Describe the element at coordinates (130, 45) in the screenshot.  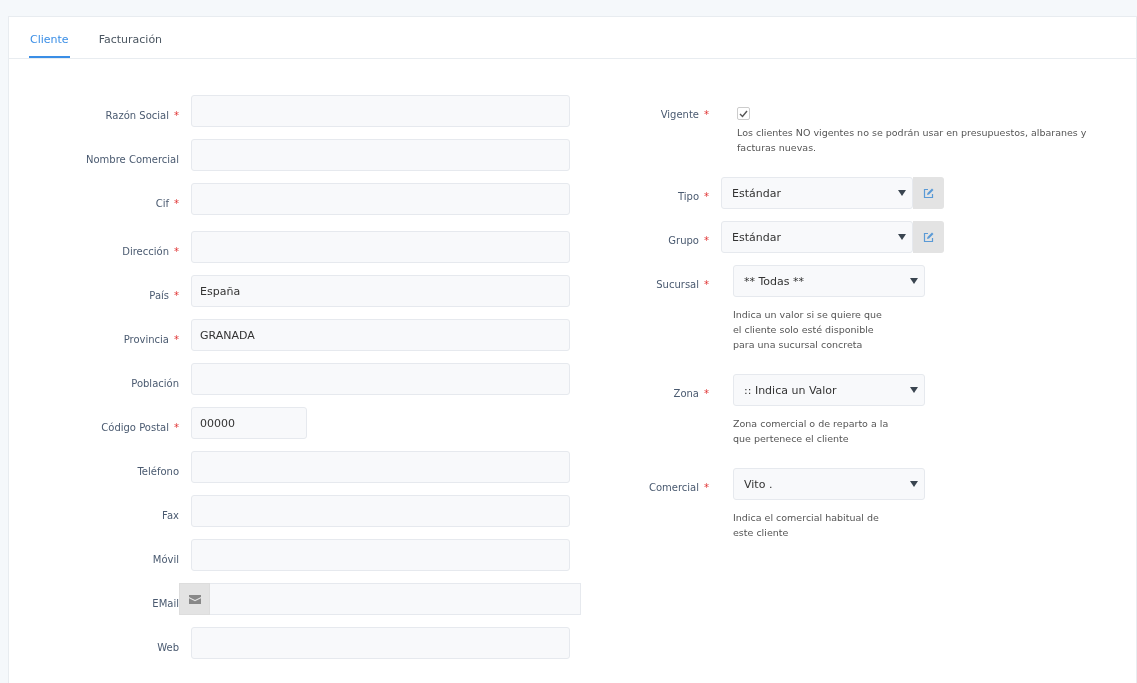
I see `tab: Facturación` at that location.